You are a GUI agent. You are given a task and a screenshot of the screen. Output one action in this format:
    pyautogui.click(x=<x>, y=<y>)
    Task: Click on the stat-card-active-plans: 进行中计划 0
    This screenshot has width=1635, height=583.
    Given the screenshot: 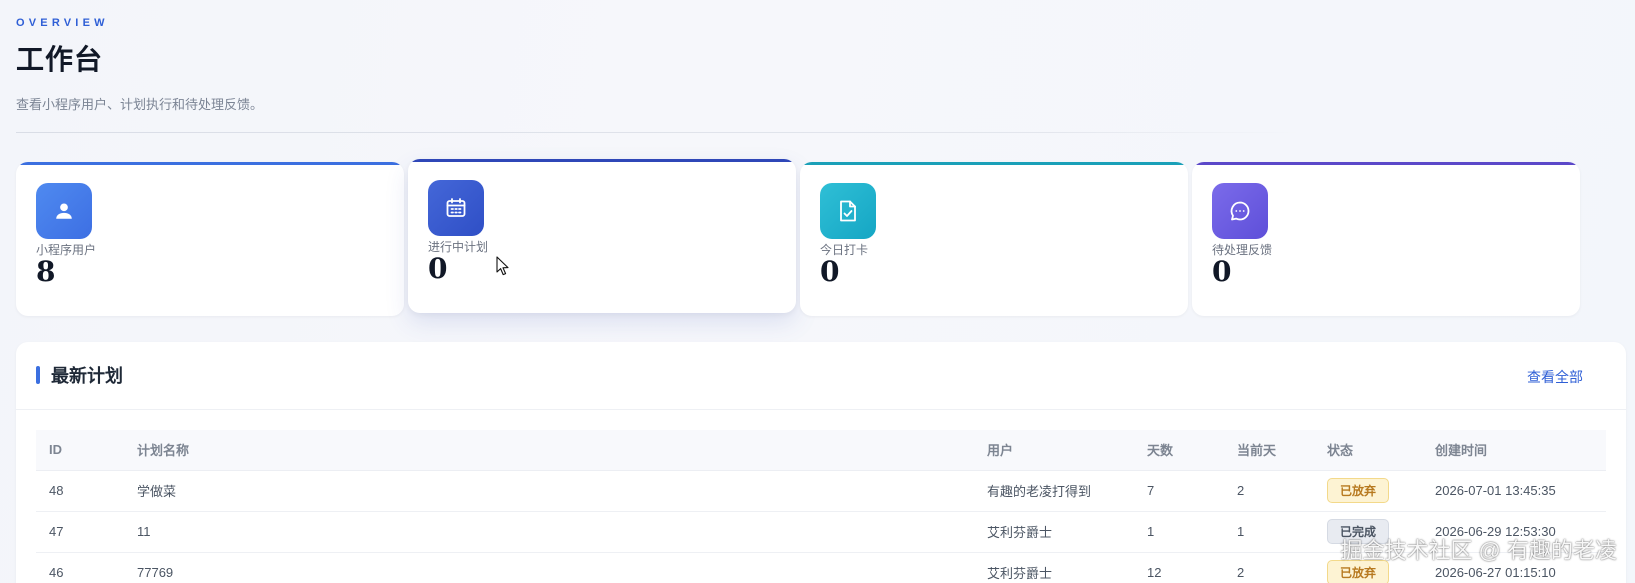 What is the action you would take?
    pyautogui.click(x=602, y=236)
    